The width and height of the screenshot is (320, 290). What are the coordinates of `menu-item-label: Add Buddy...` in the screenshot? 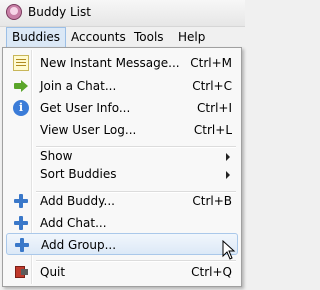 It's located at (77, 201).